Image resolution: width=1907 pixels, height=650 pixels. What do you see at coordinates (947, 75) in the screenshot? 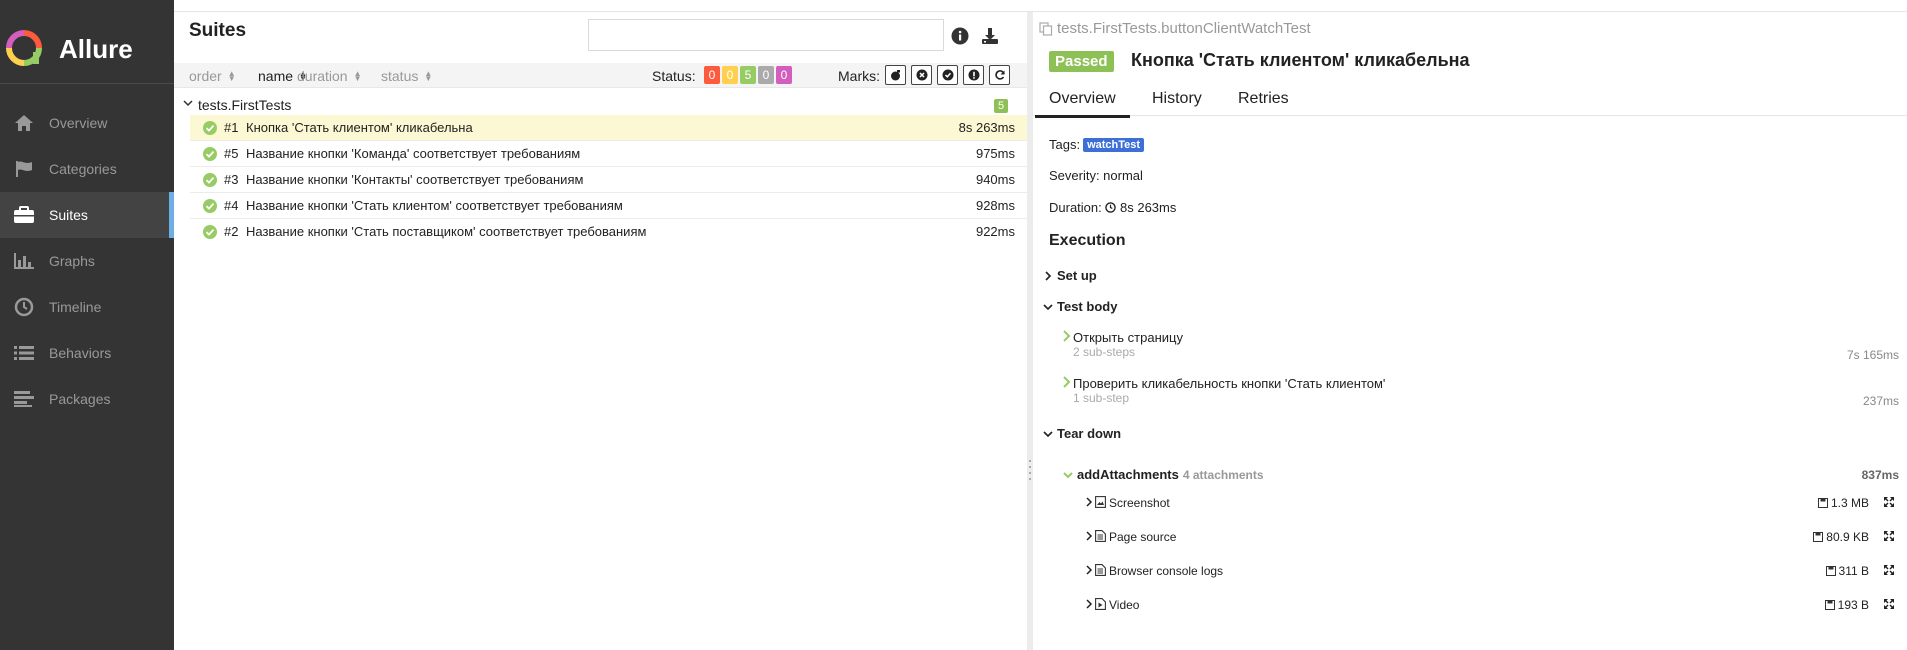
I see `new-passed-mark-icon` at bounding box center [947, 75].